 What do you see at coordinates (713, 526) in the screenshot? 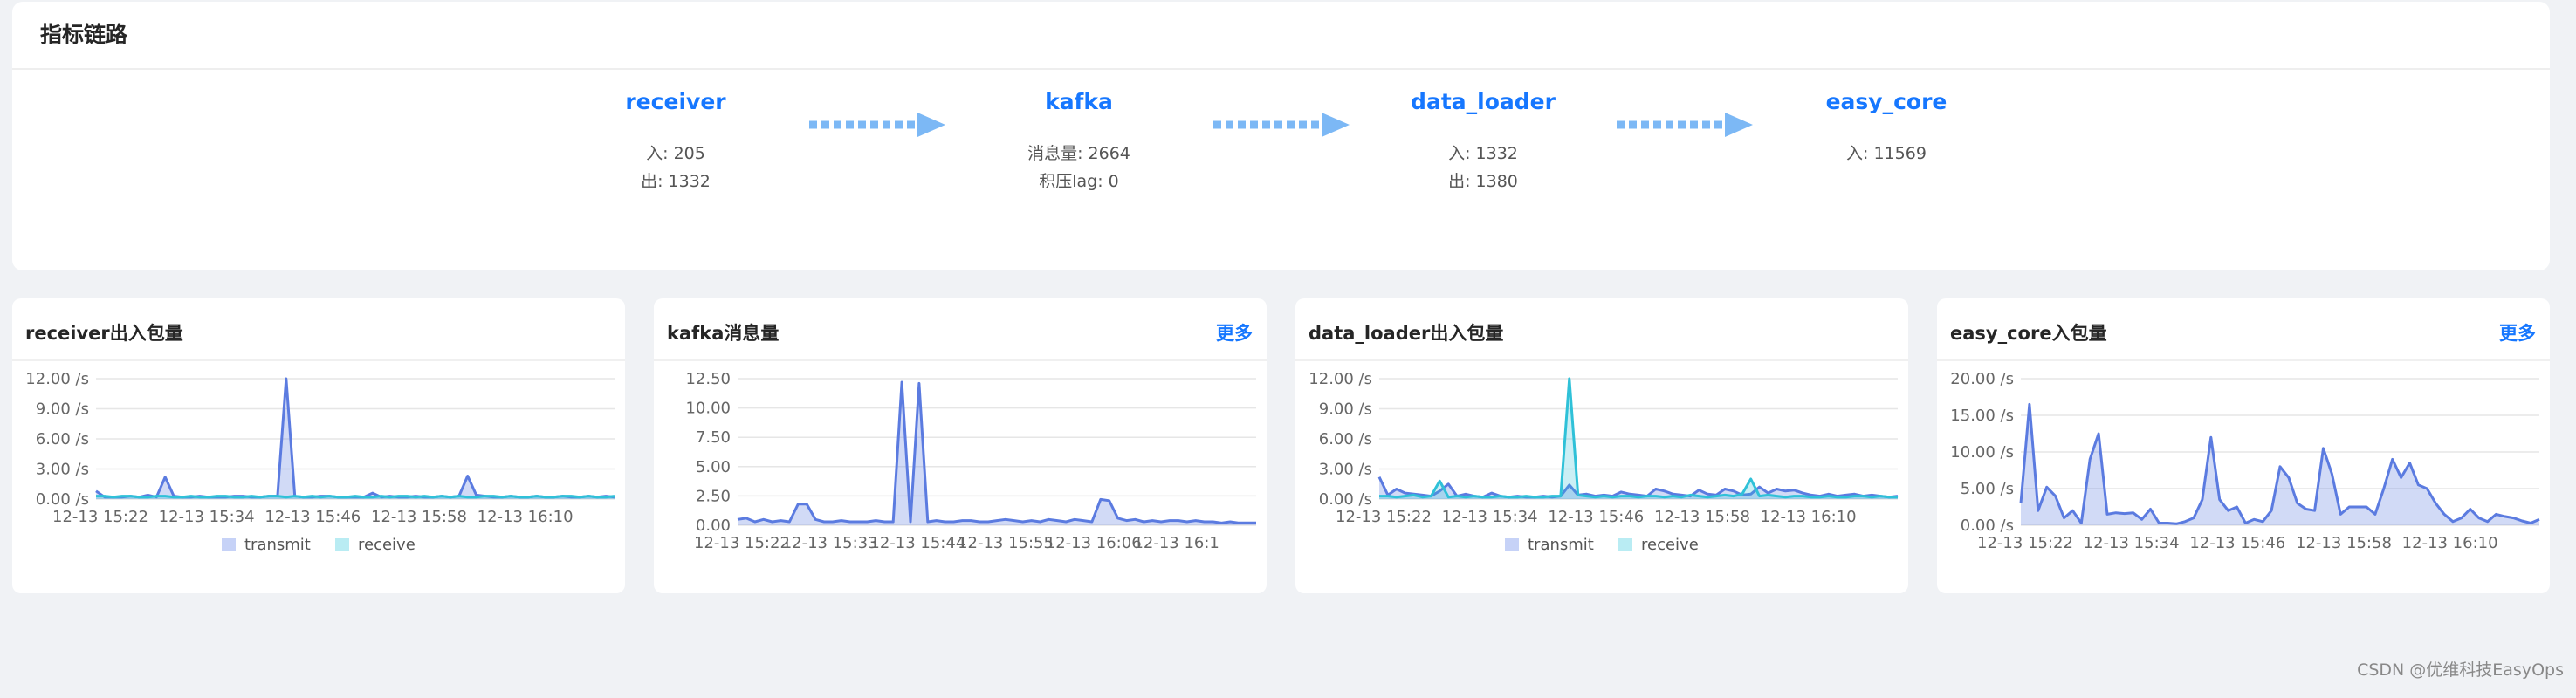
I see `y-tick-label: 0.00` at bounding box center [713, 526].